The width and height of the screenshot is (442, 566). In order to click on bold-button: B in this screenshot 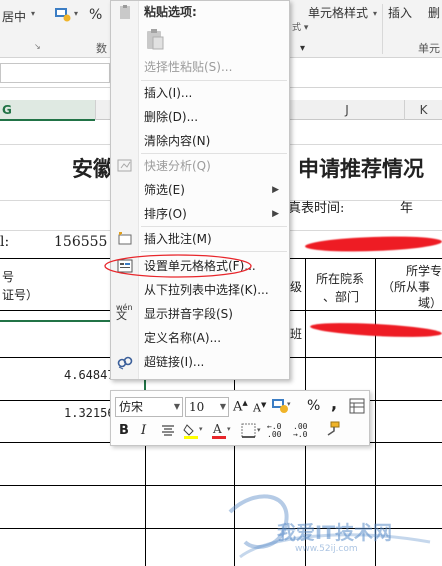, I will do `click(124, 430)`.